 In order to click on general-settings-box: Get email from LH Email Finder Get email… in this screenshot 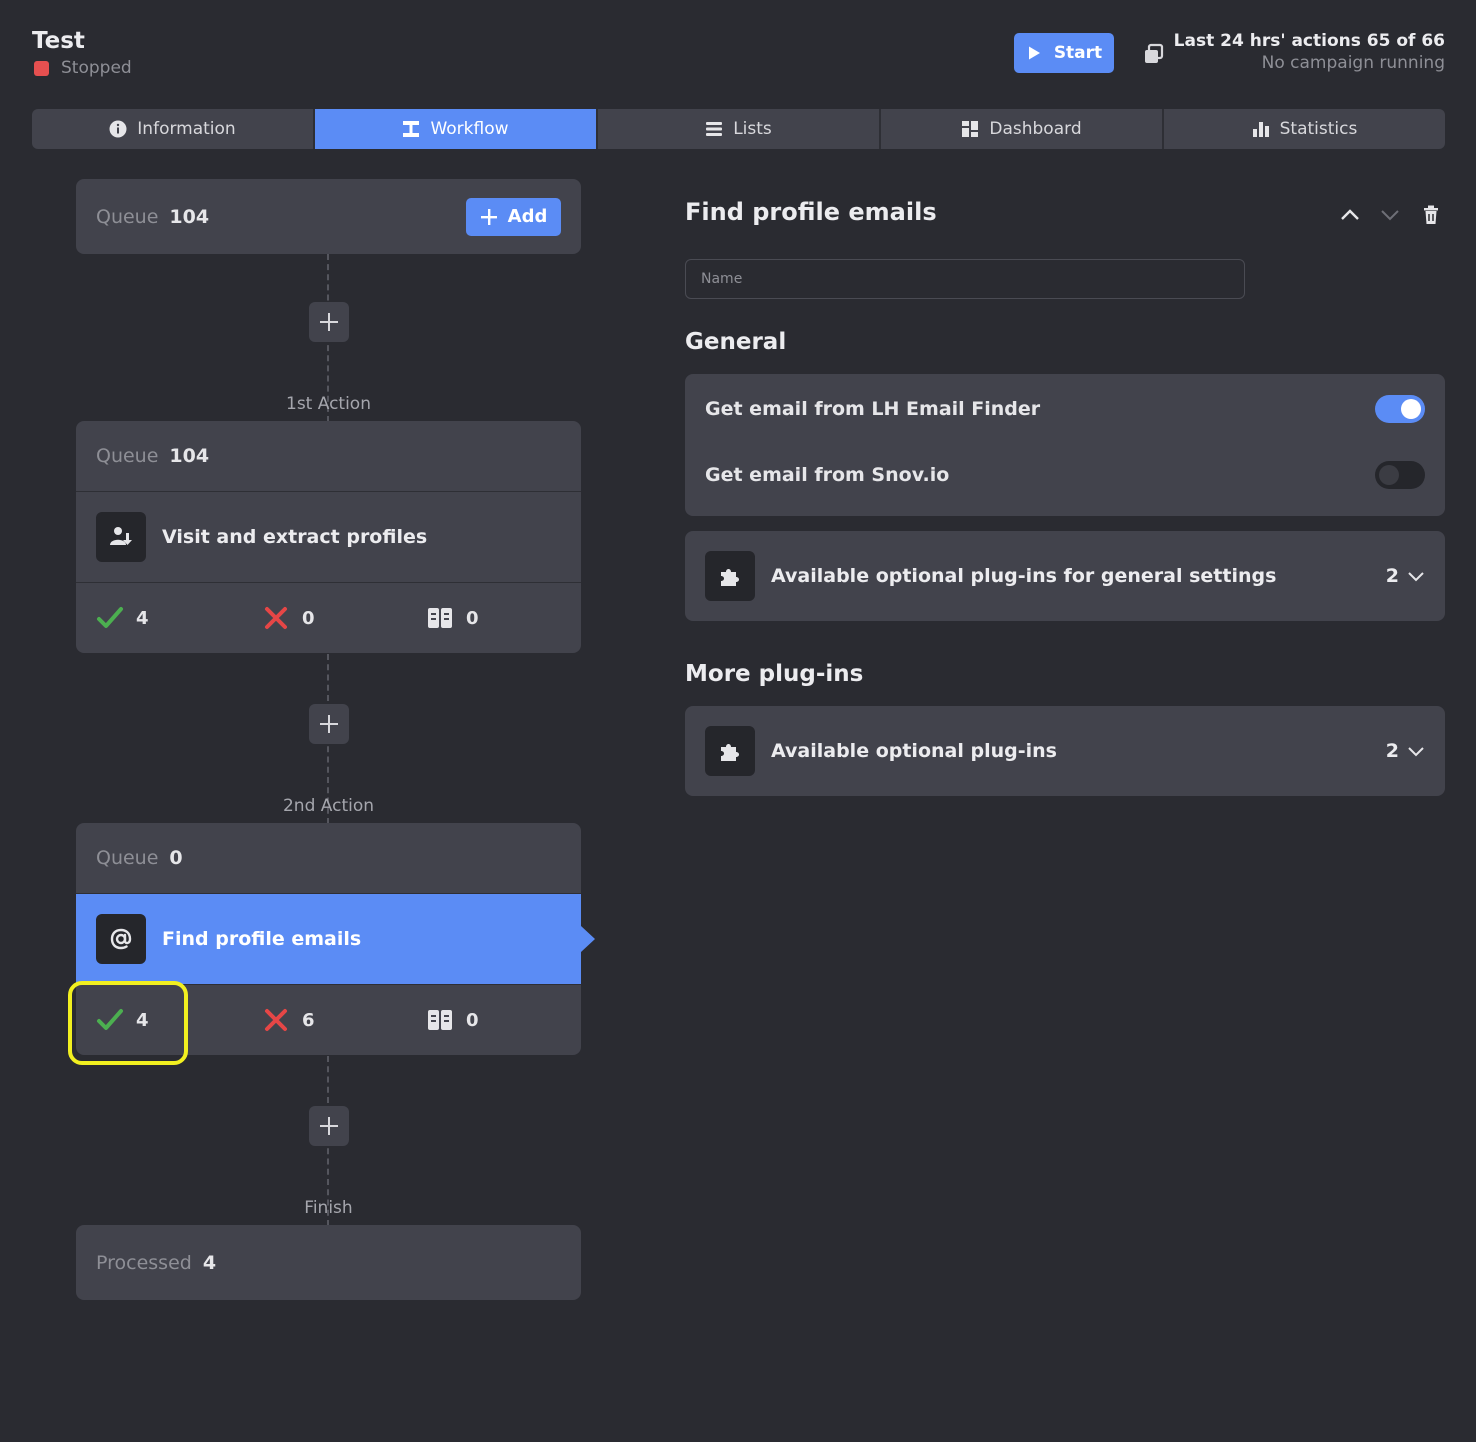, I will do `click(1065, 445)`.